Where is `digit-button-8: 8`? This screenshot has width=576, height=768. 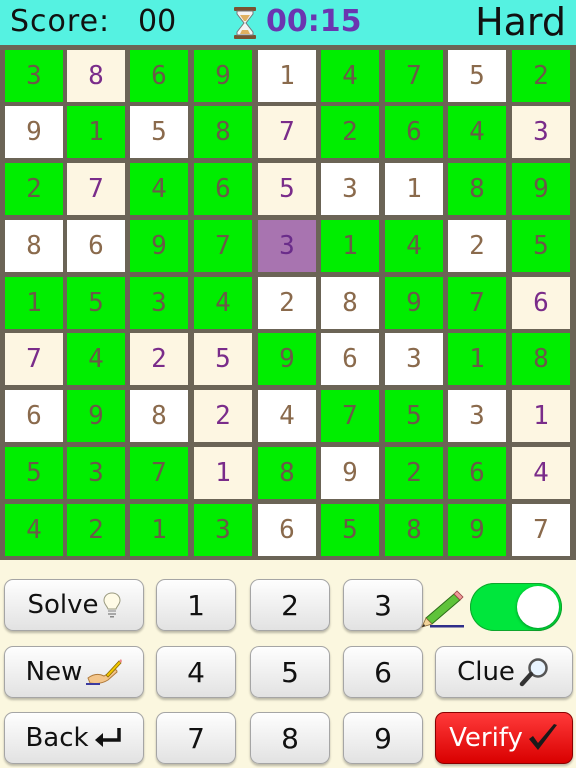 digit-button-8: 8 is located at coordinates (290, 738).